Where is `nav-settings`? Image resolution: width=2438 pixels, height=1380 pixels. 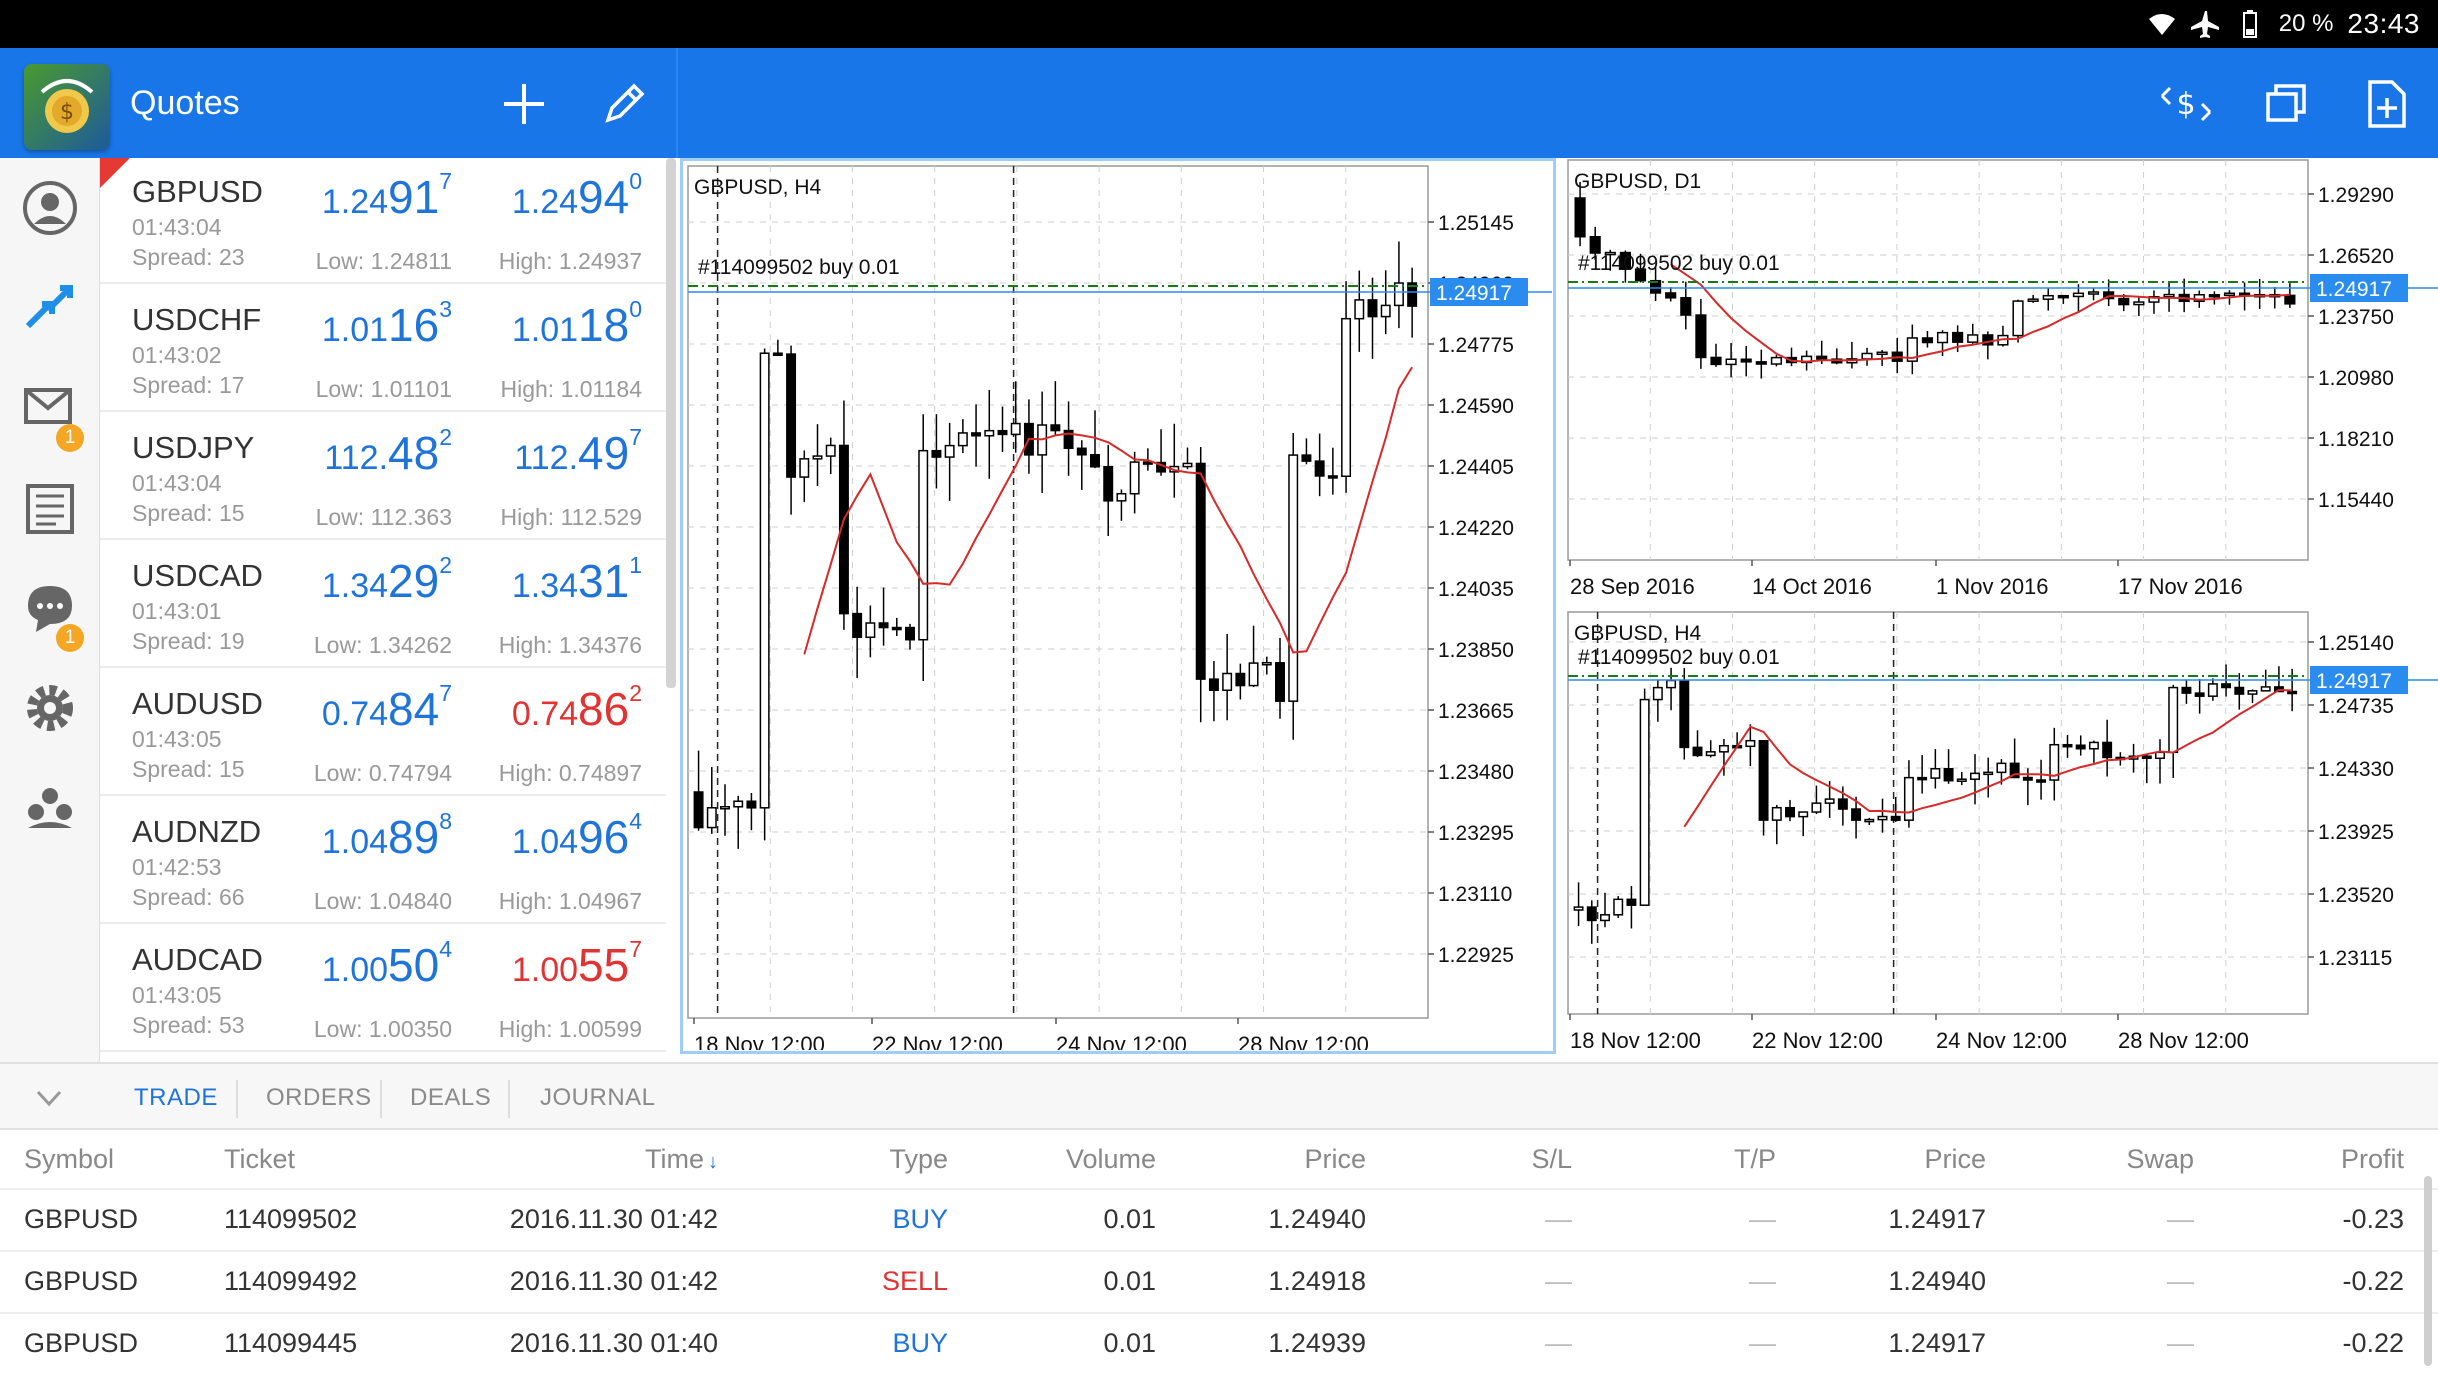 nav-settings is located at coordinates (50, 708).